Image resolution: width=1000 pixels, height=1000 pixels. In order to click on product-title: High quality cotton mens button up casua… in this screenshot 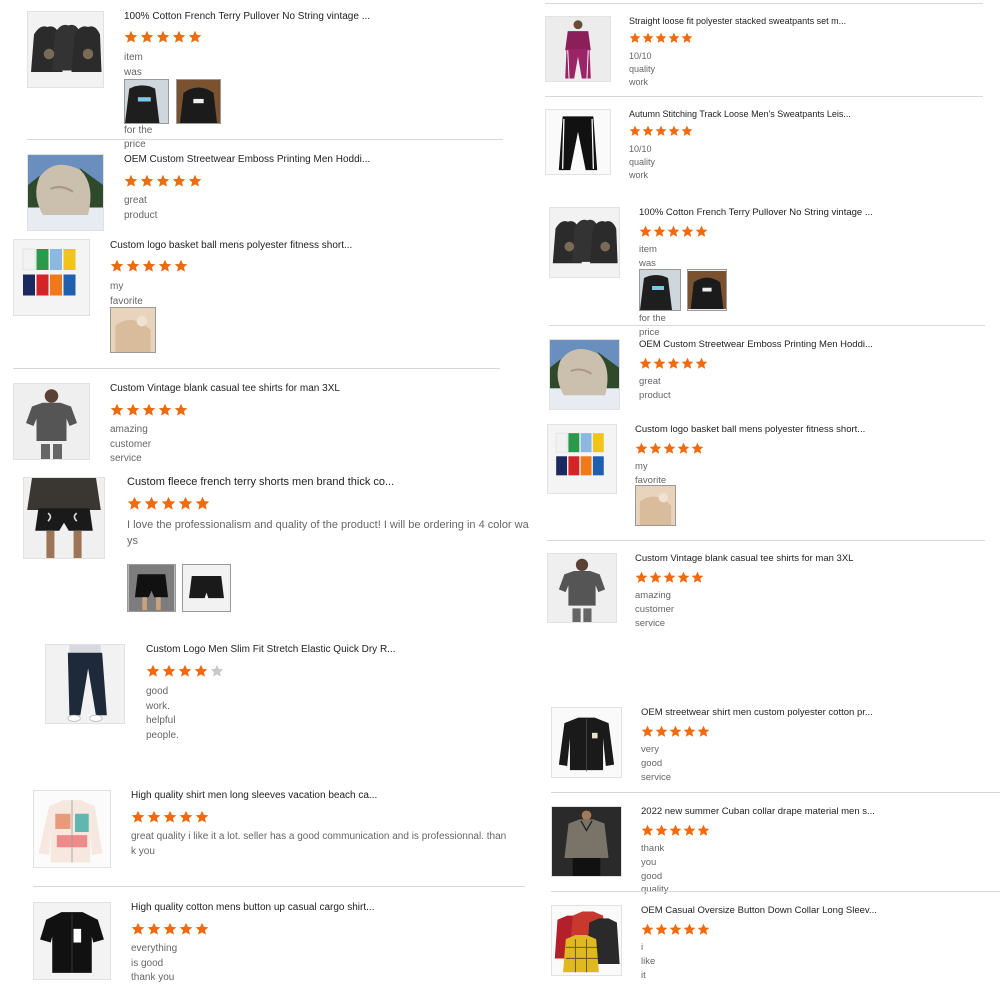, I will do `click(252, 907)`.